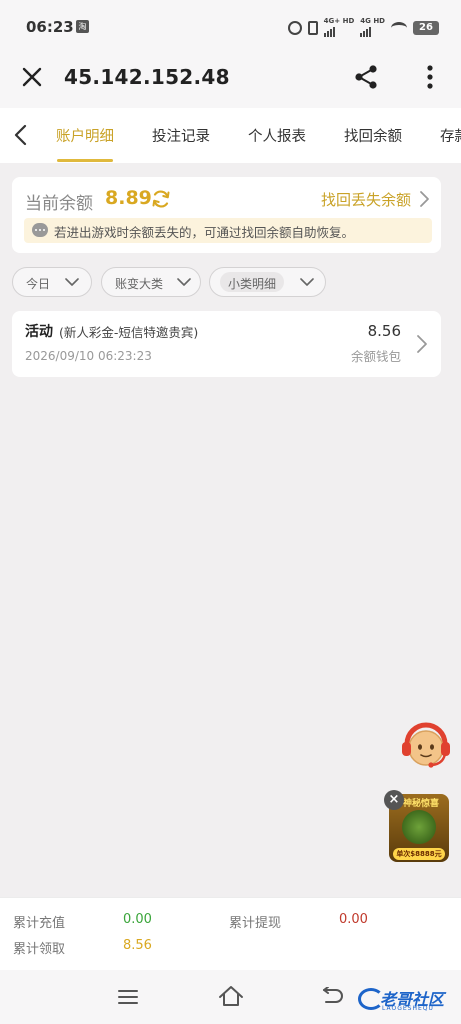 This screenshot has width=461, height=1024. Describe the element at coordinates (339, 27) in the screenshot. I see `signal-icon-1: 4G+ HD` at that location.